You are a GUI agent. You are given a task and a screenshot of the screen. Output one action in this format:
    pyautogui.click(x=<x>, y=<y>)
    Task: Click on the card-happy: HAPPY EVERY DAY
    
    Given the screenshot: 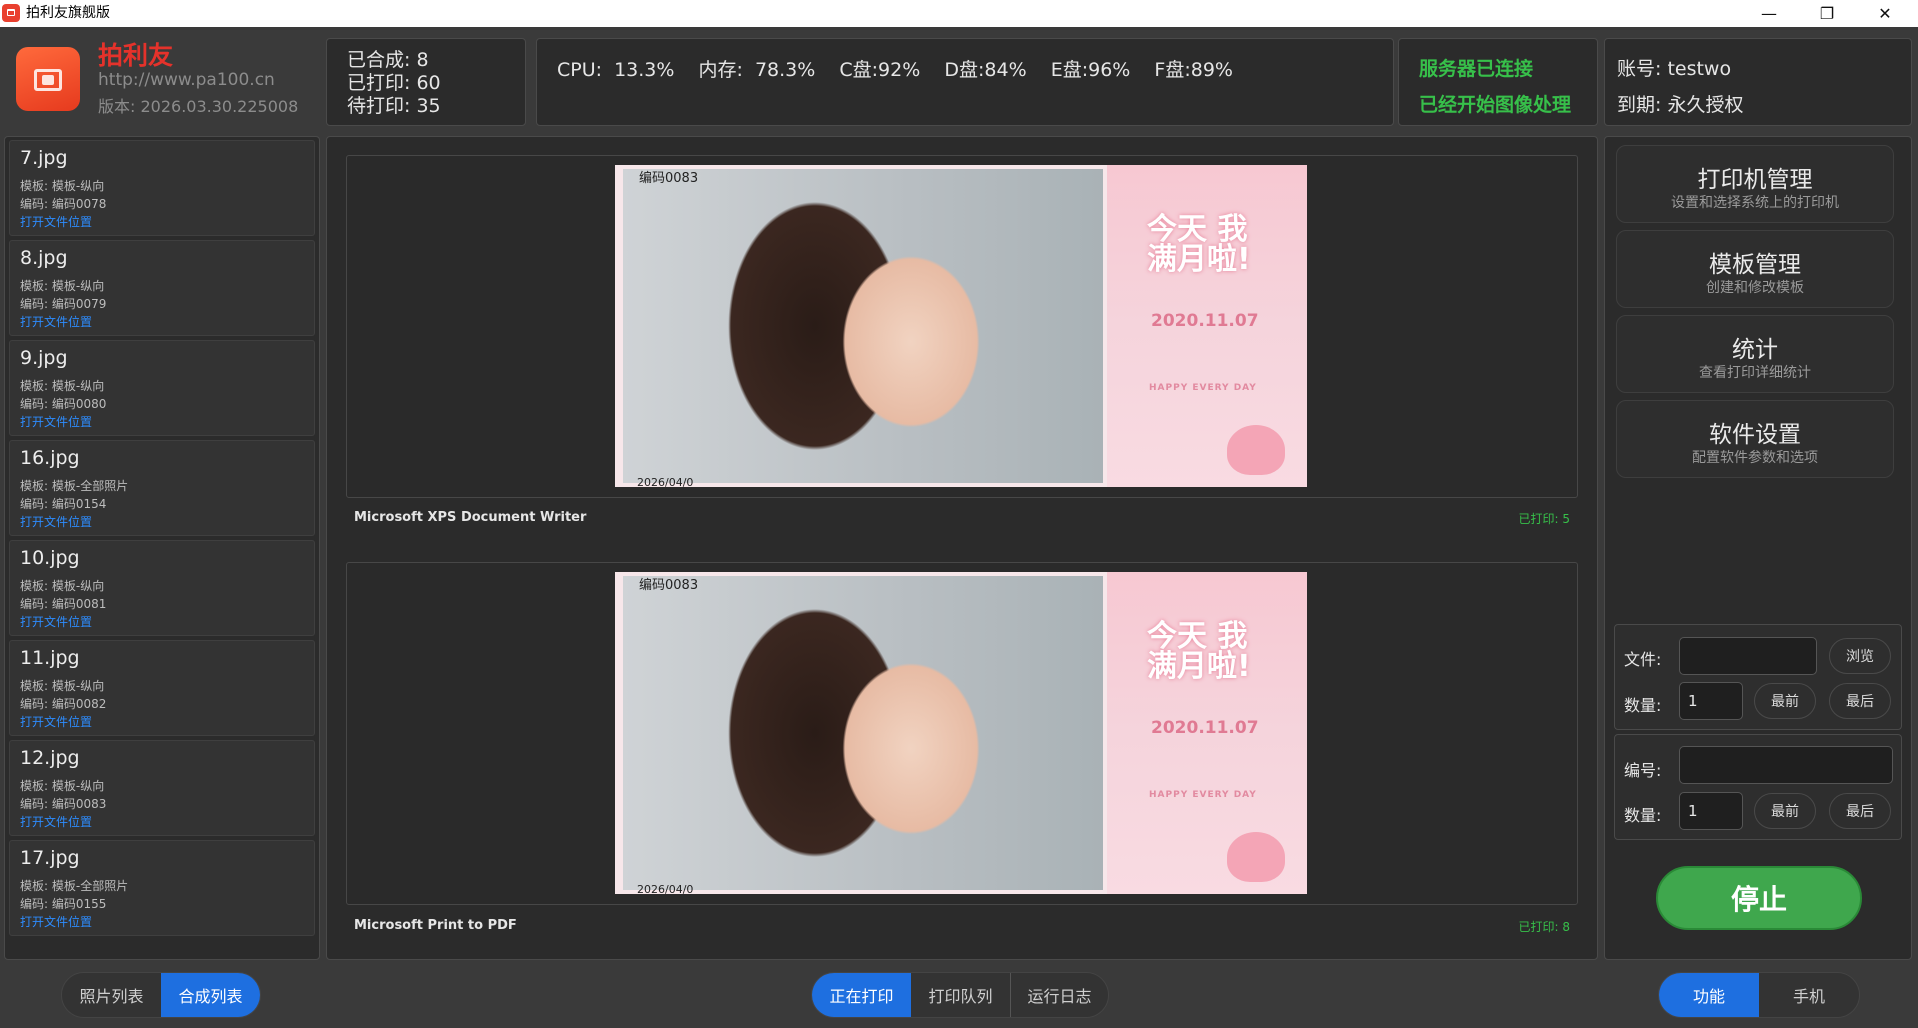 What is the action you would take?
    pyautogui.click(x=1203, y=795)
    